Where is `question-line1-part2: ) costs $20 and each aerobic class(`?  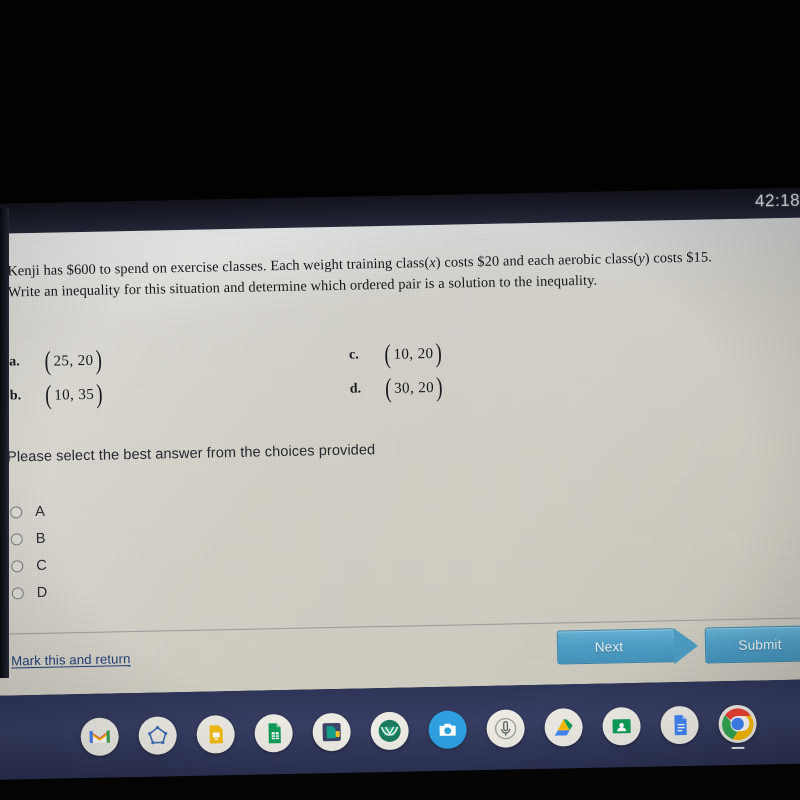
question-line1-part2: ) costs $20 and each aerobic class( is located at coordinates (537, 260).